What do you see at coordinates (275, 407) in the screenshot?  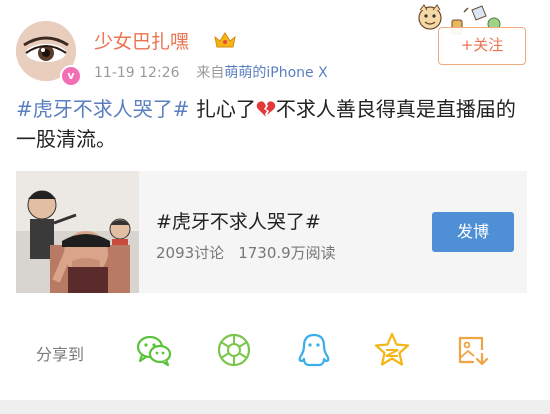 I see `bottom-divider` at bounding box center [275, 407].